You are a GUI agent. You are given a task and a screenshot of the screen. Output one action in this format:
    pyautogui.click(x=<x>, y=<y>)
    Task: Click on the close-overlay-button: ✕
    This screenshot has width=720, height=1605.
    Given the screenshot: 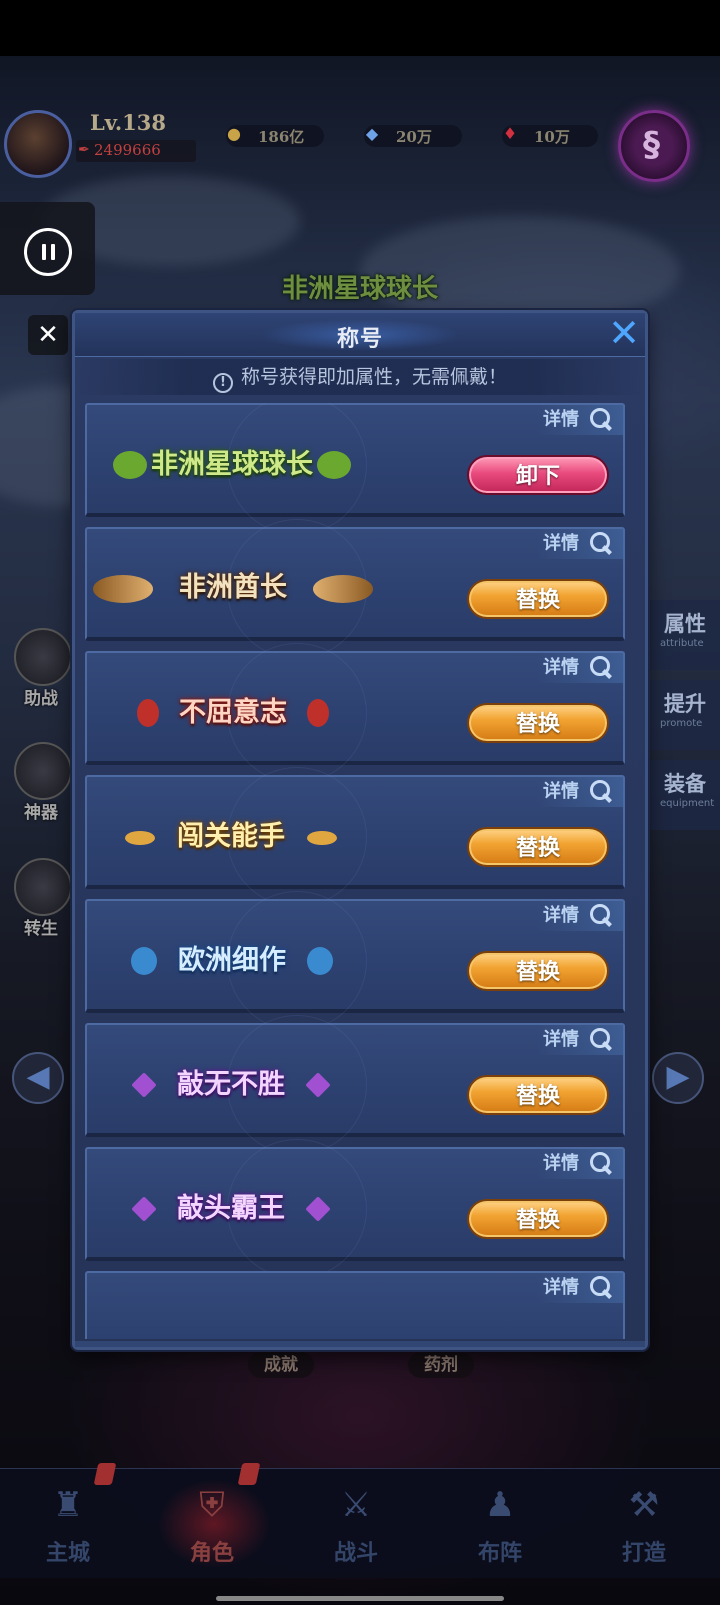 What is the action you would take?
    pyautogui.click(x=48, y=335)
    